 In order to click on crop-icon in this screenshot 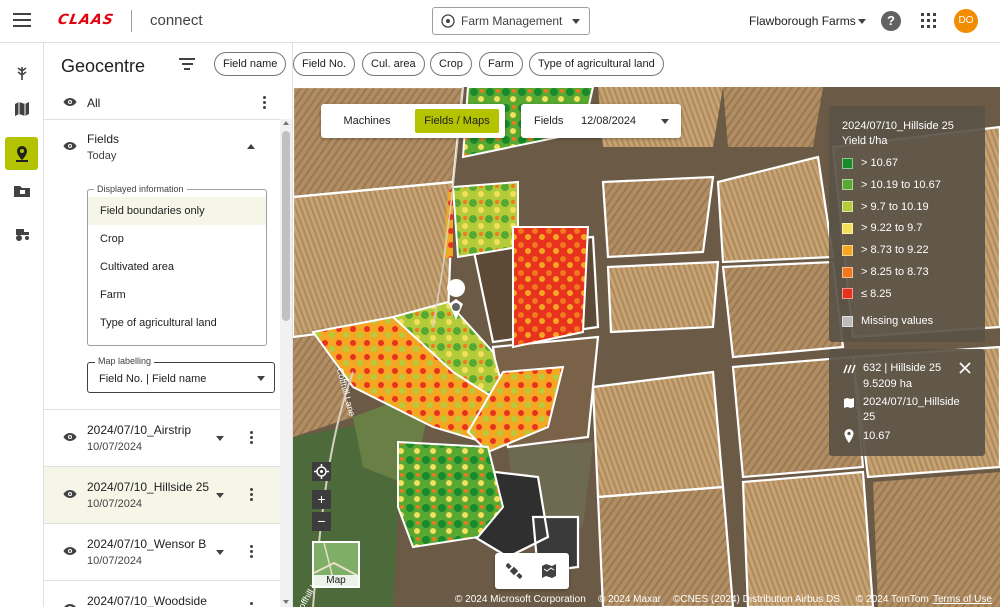, I will do `click(21, 73)`.